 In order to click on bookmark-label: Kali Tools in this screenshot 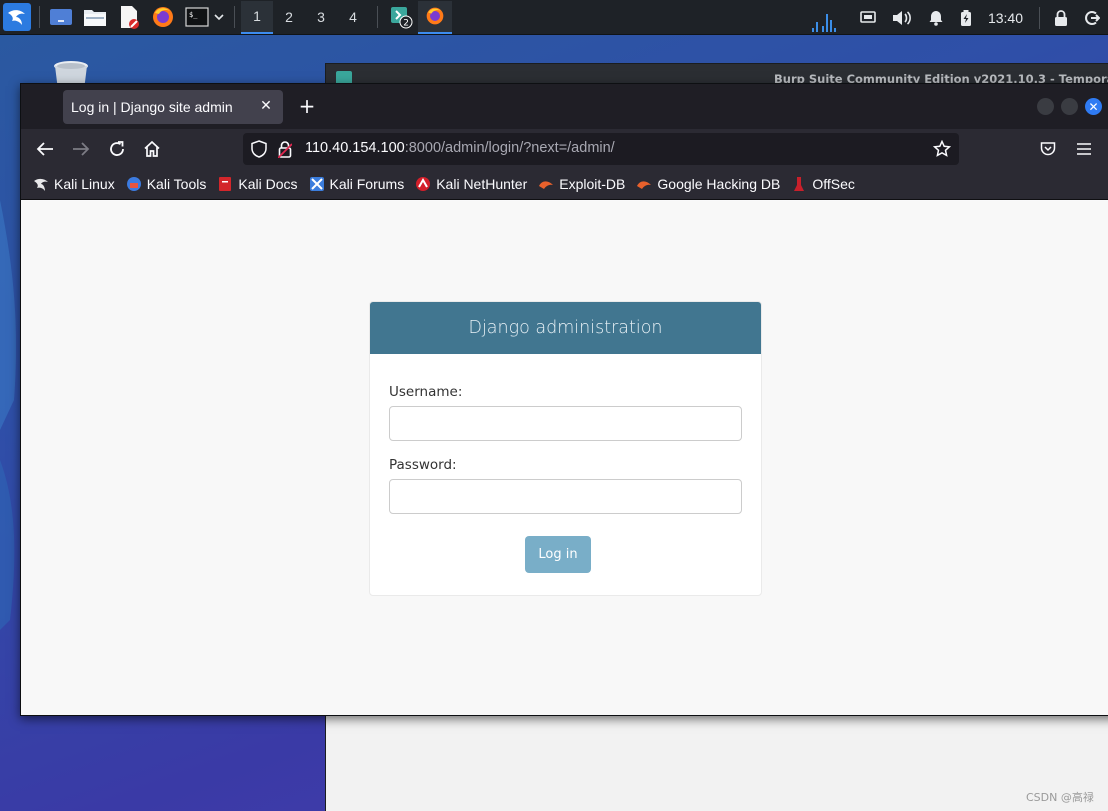, I will do `click(176, 184)`.